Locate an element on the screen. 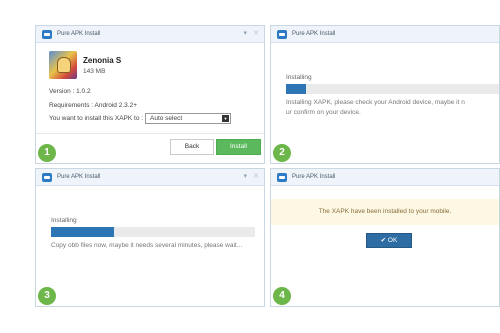 The width and height of the screenshot is (500, 333). check-icon: ✔ is located at coordinates (383, 240).